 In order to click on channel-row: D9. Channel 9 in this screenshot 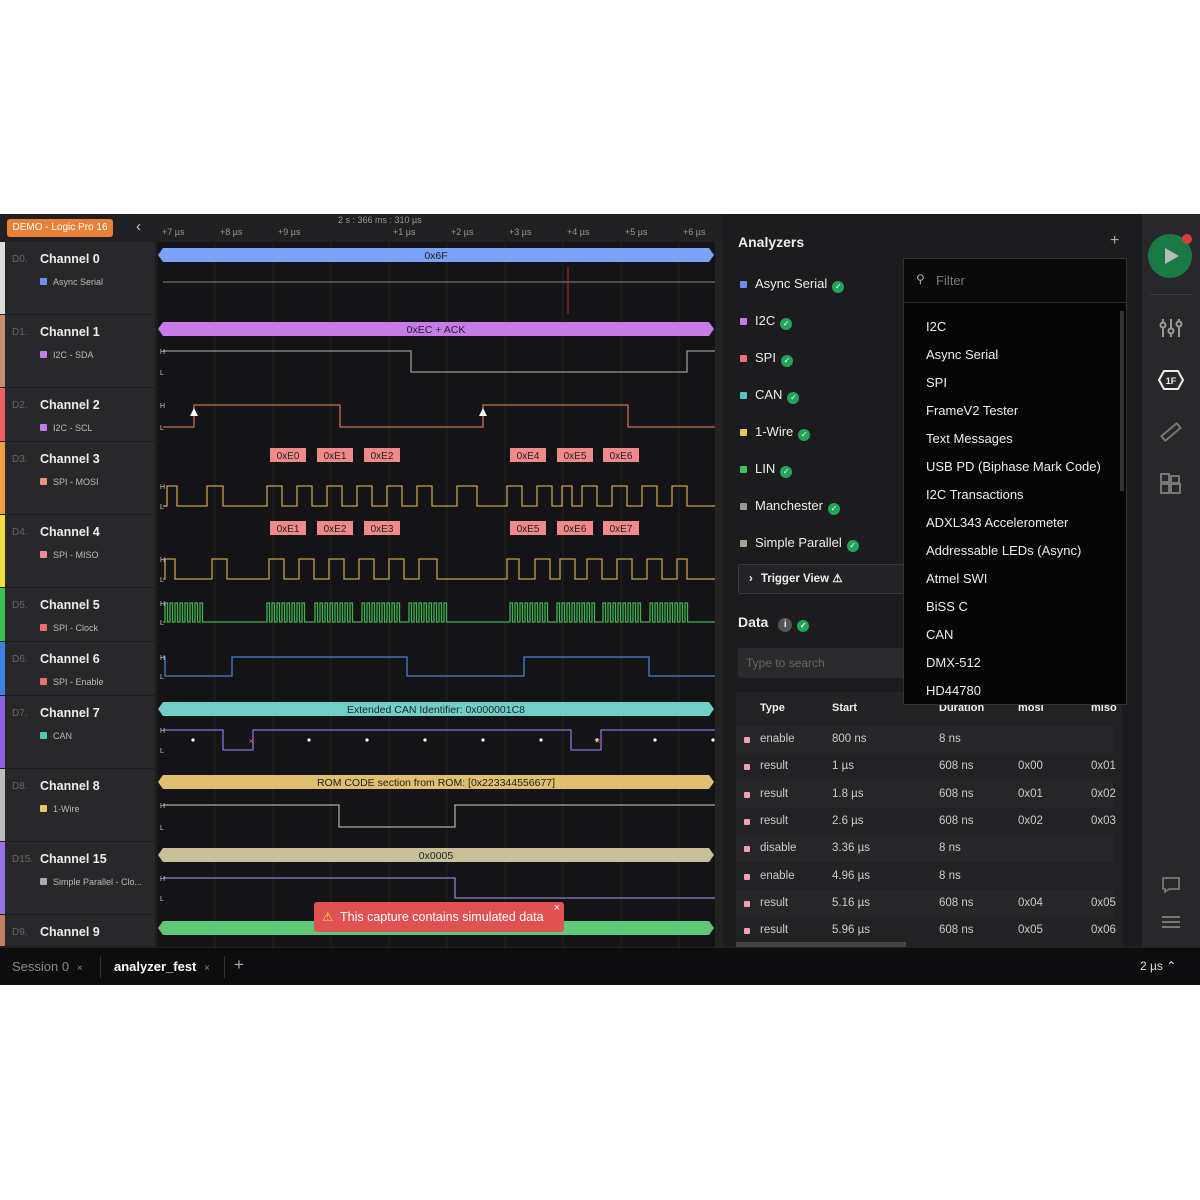, I will do `click(77, 931)`.